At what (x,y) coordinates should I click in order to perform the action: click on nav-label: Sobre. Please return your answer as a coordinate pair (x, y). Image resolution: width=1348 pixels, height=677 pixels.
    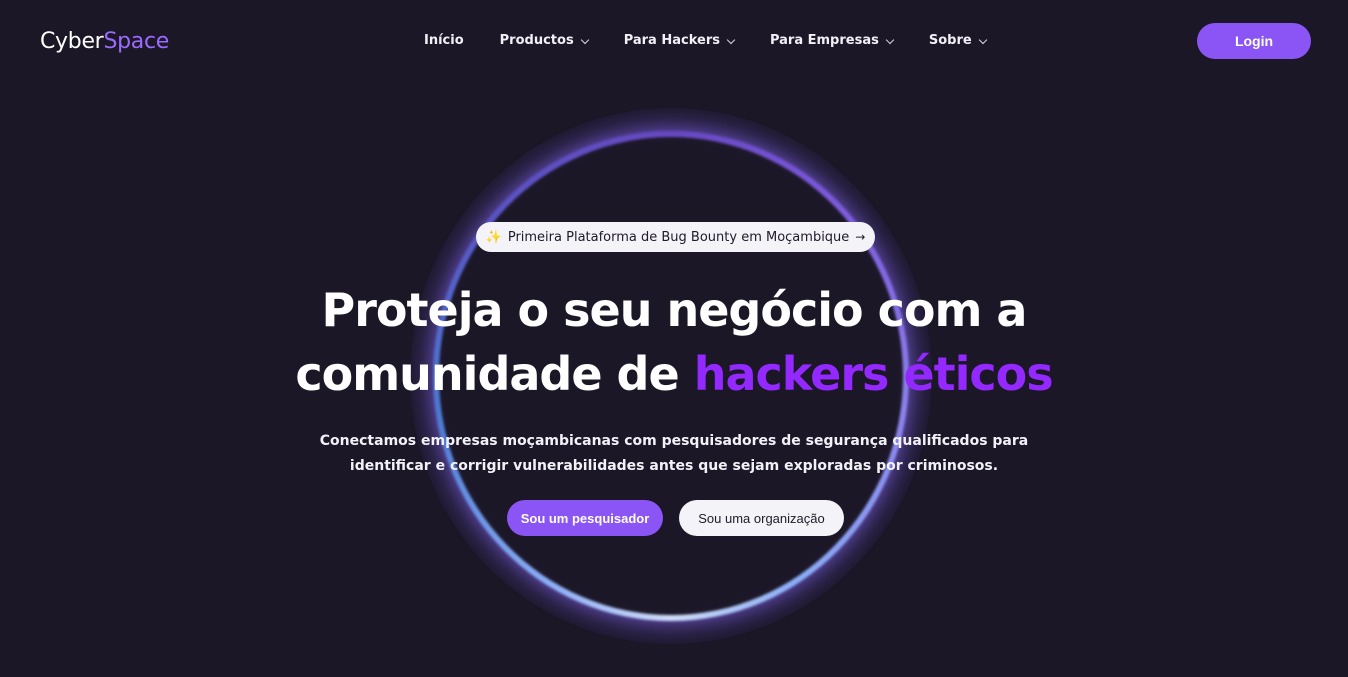
    Looking at the image, I should click on (950, 40).